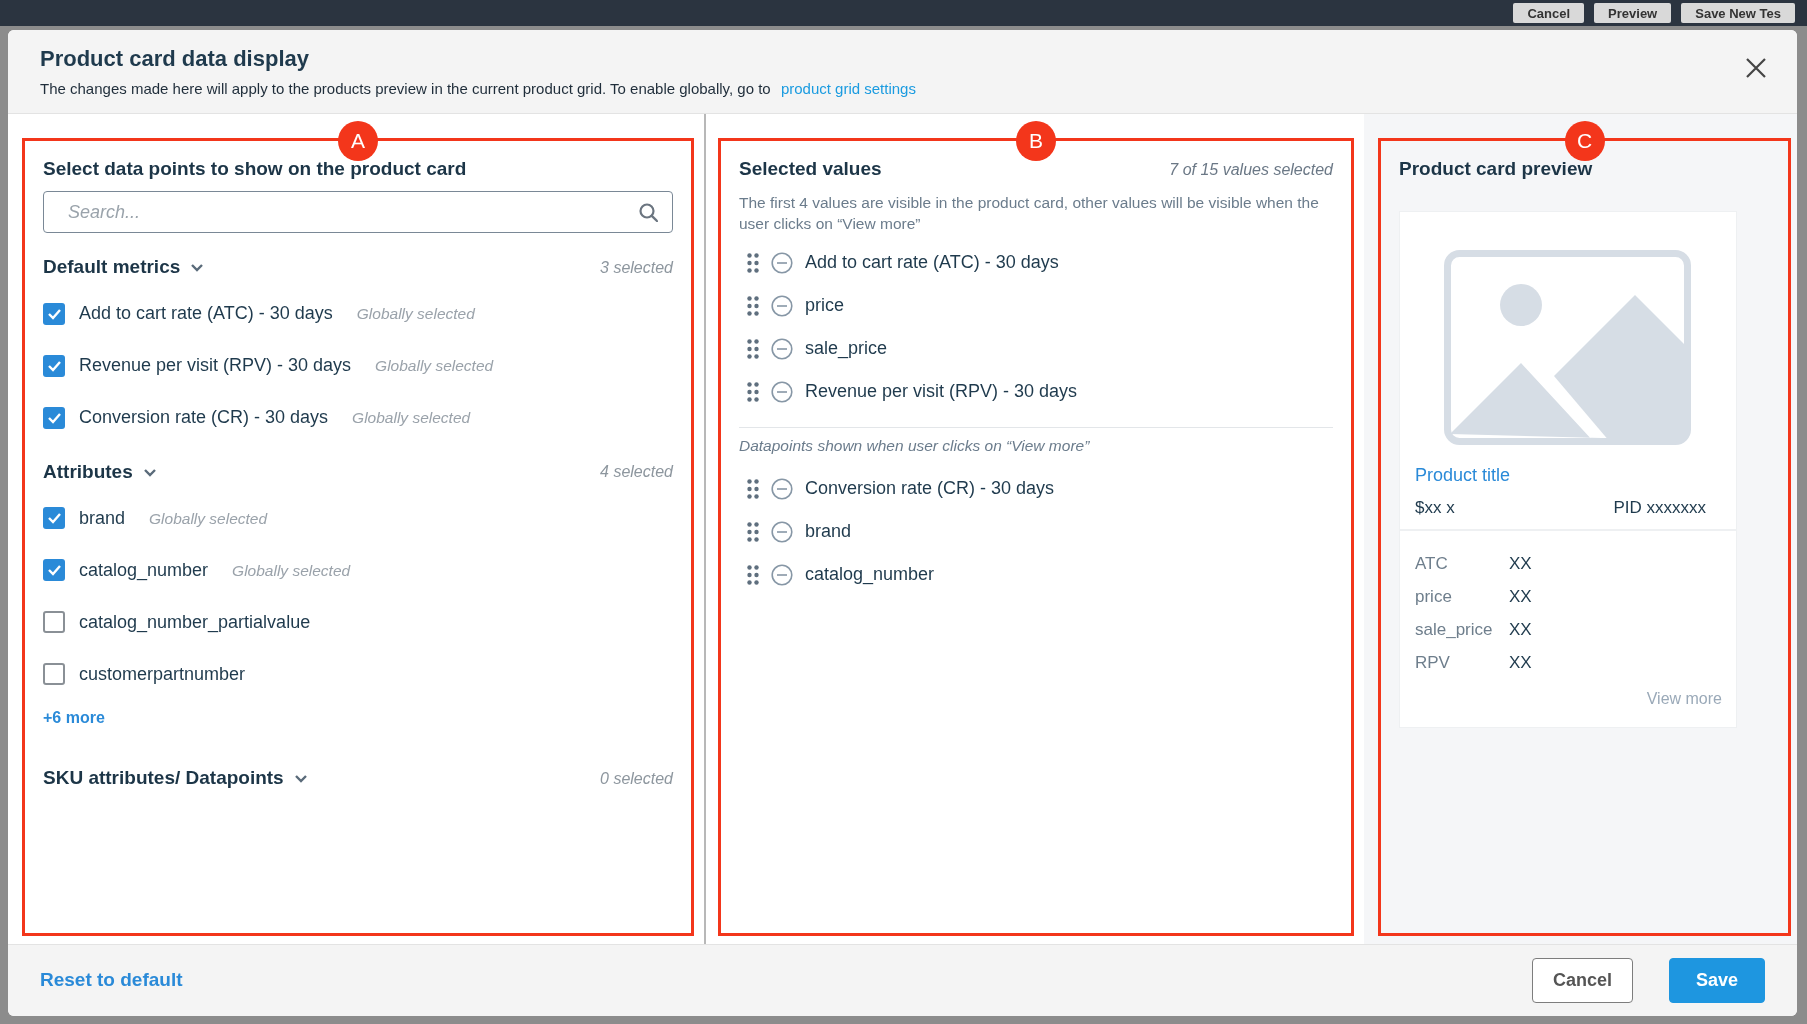 The image size is (1807, 1024). I want to click on checkbox-label: Add to cart rate (ATC) - 30 days, so click(206, 314).